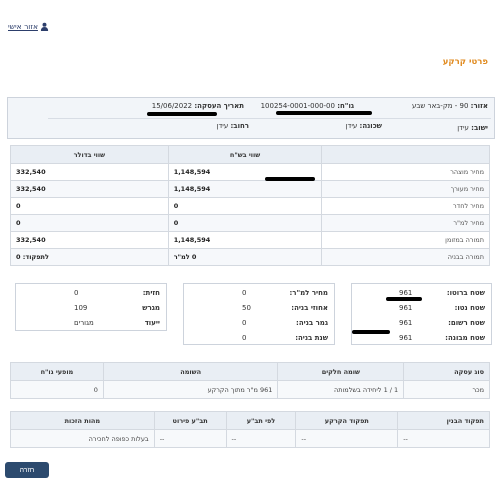 This screenshot has height=500, width=500. I want to click on table-row: -- -- -- -- בעלות כפופה לחכירה, so click(250, 438).